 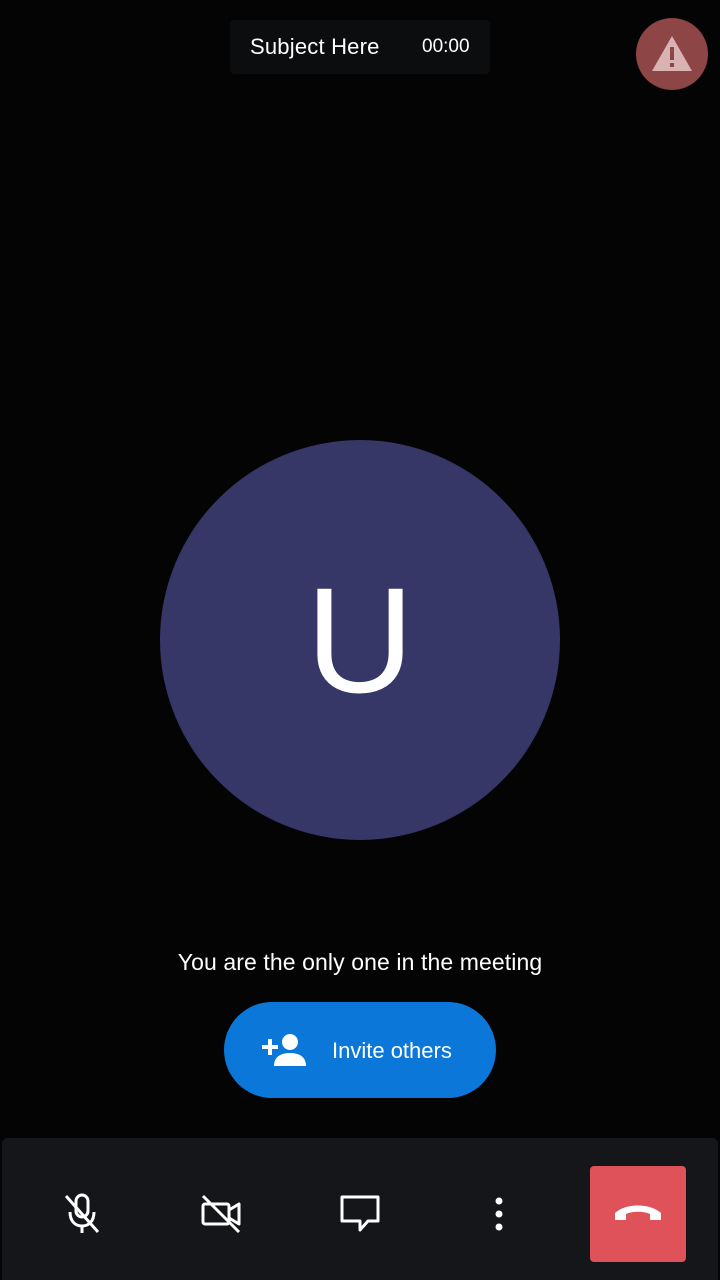 I want to click on more-options-button, so click(x=499, y=1214).